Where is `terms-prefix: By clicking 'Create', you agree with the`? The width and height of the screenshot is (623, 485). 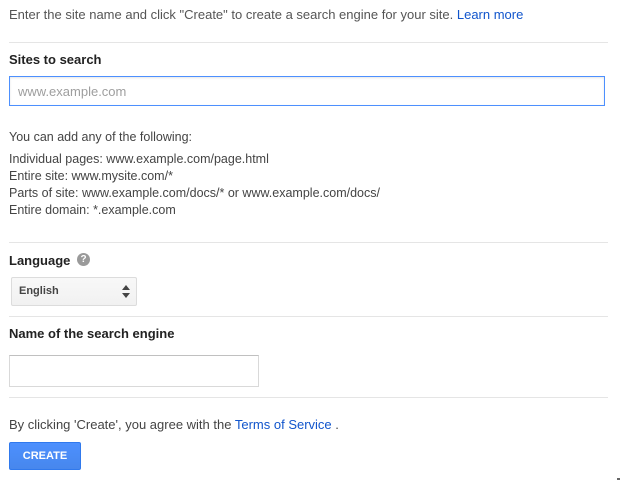 terms-prefix: By clicking 'Create', you agree with the is located at coordinates (120, 424).